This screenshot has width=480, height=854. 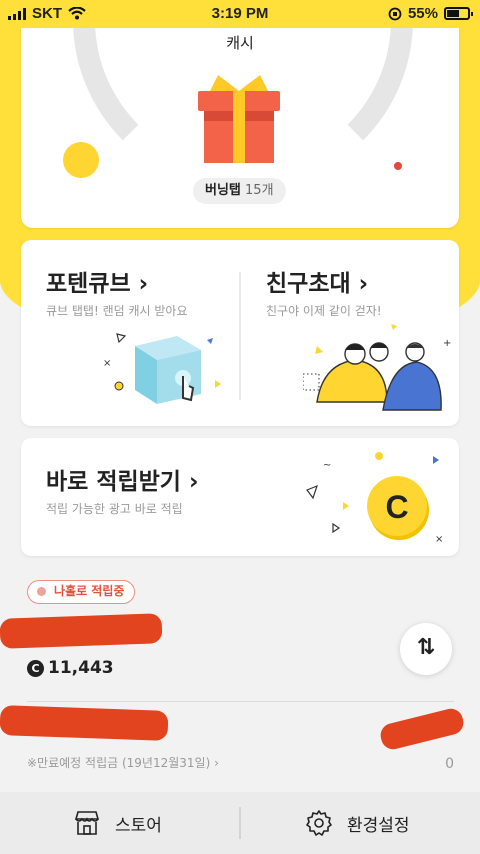 I want to click on burn-tap-label: 버닝탭, so click(x=223, y=190).